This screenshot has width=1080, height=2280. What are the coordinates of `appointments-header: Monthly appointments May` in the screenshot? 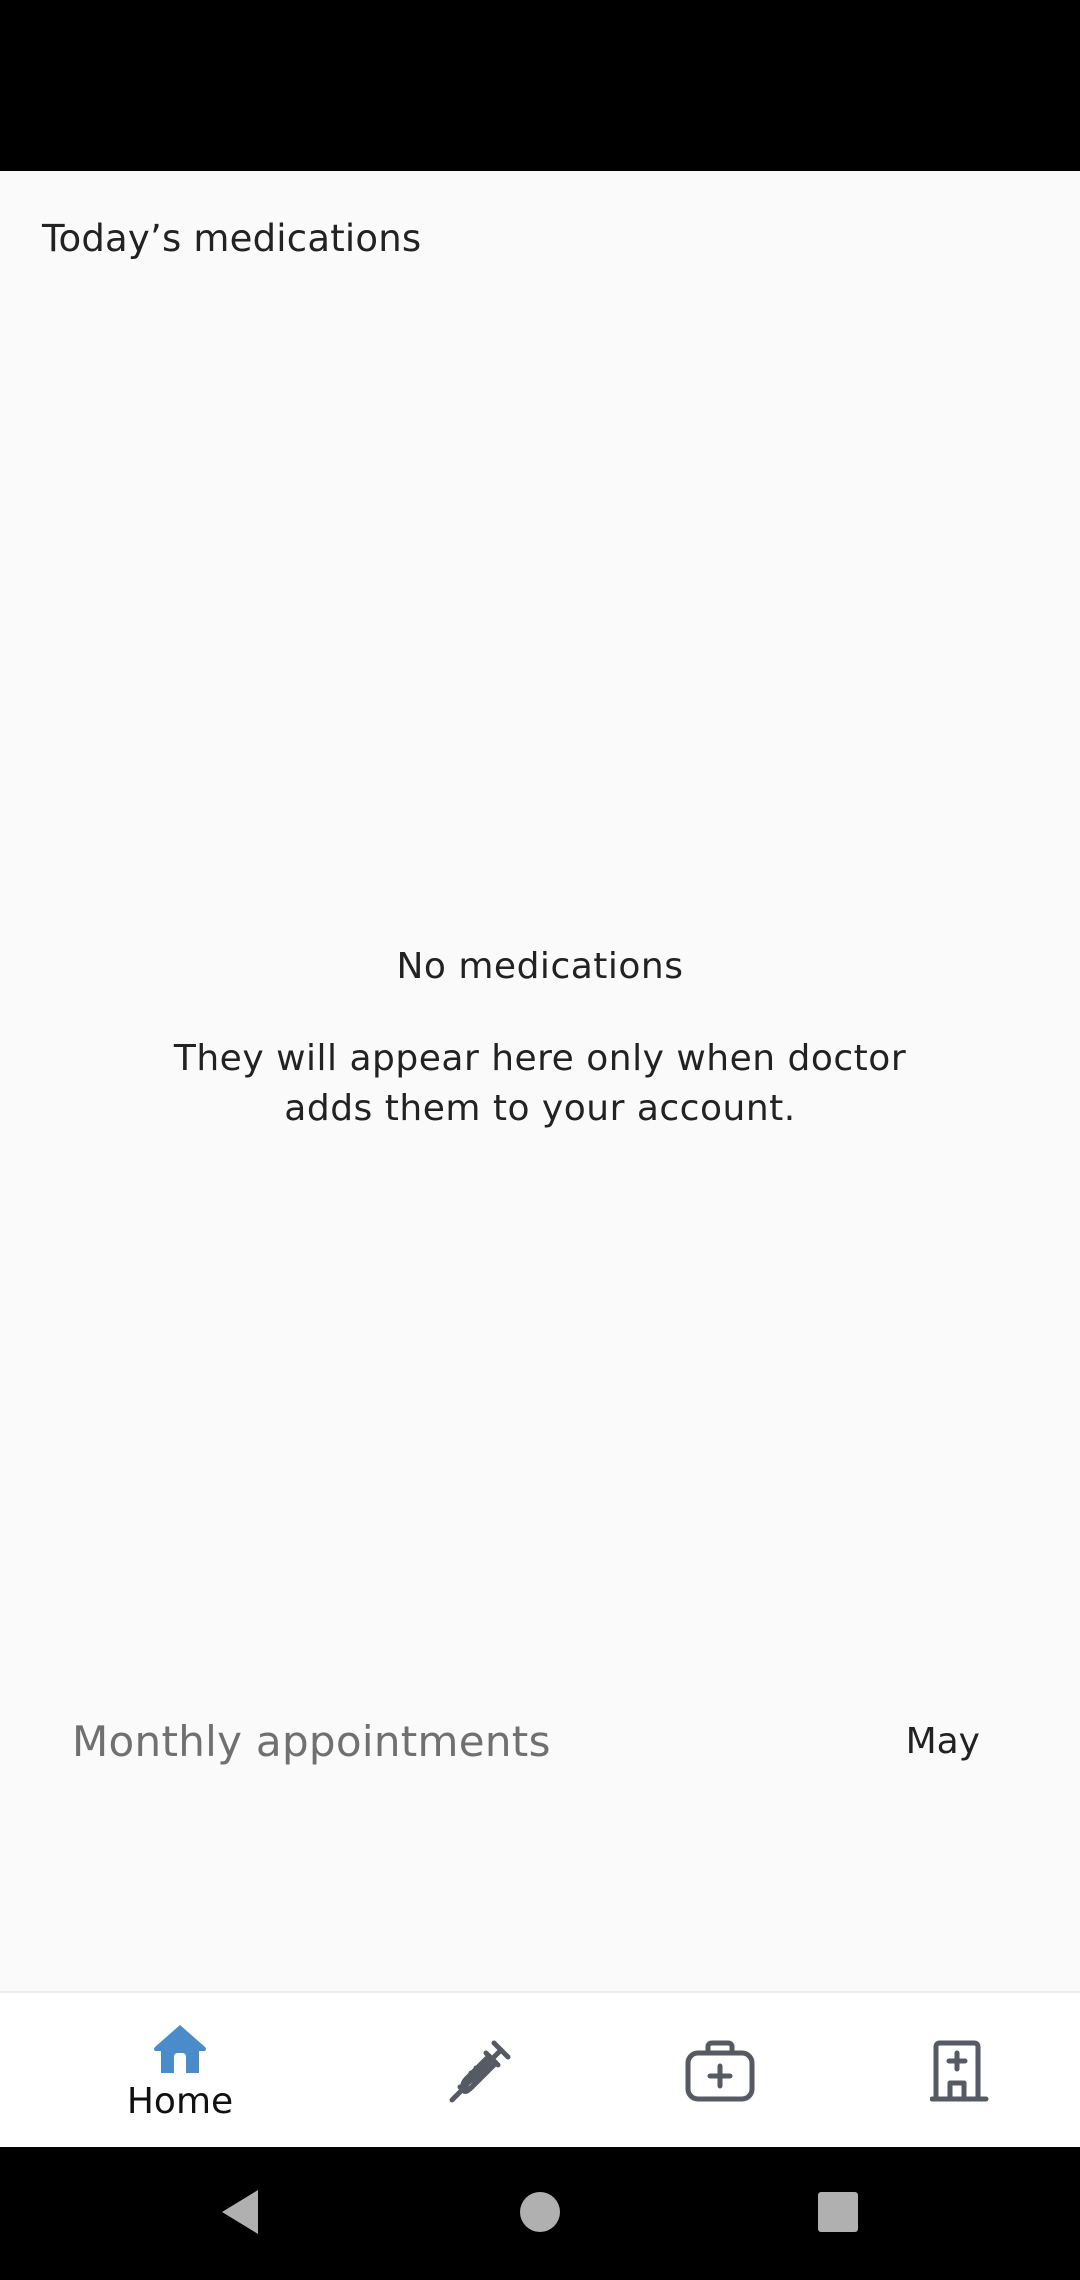 It's located at (540, 1747).